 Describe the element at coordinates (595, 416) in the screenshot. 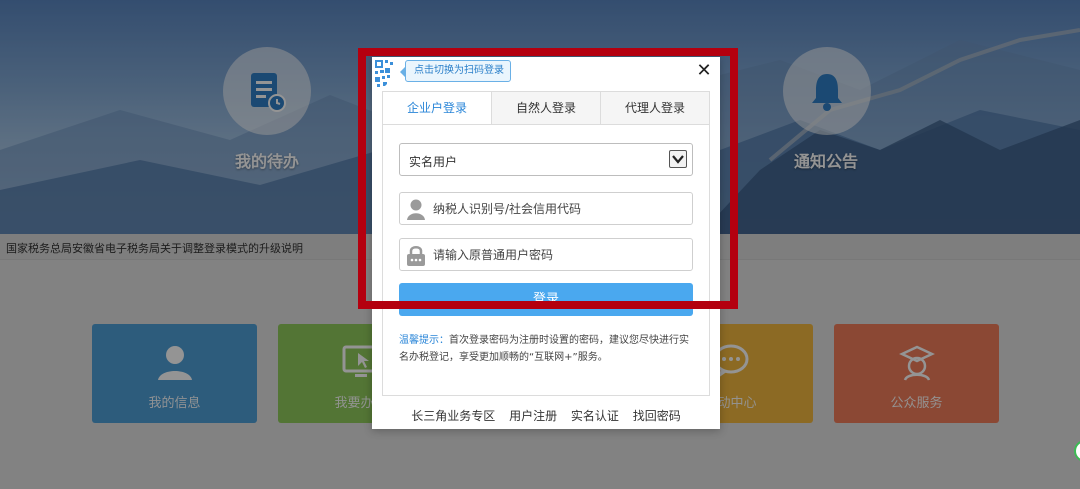

I see `real-name-auth-link: 实名认证` at that location.